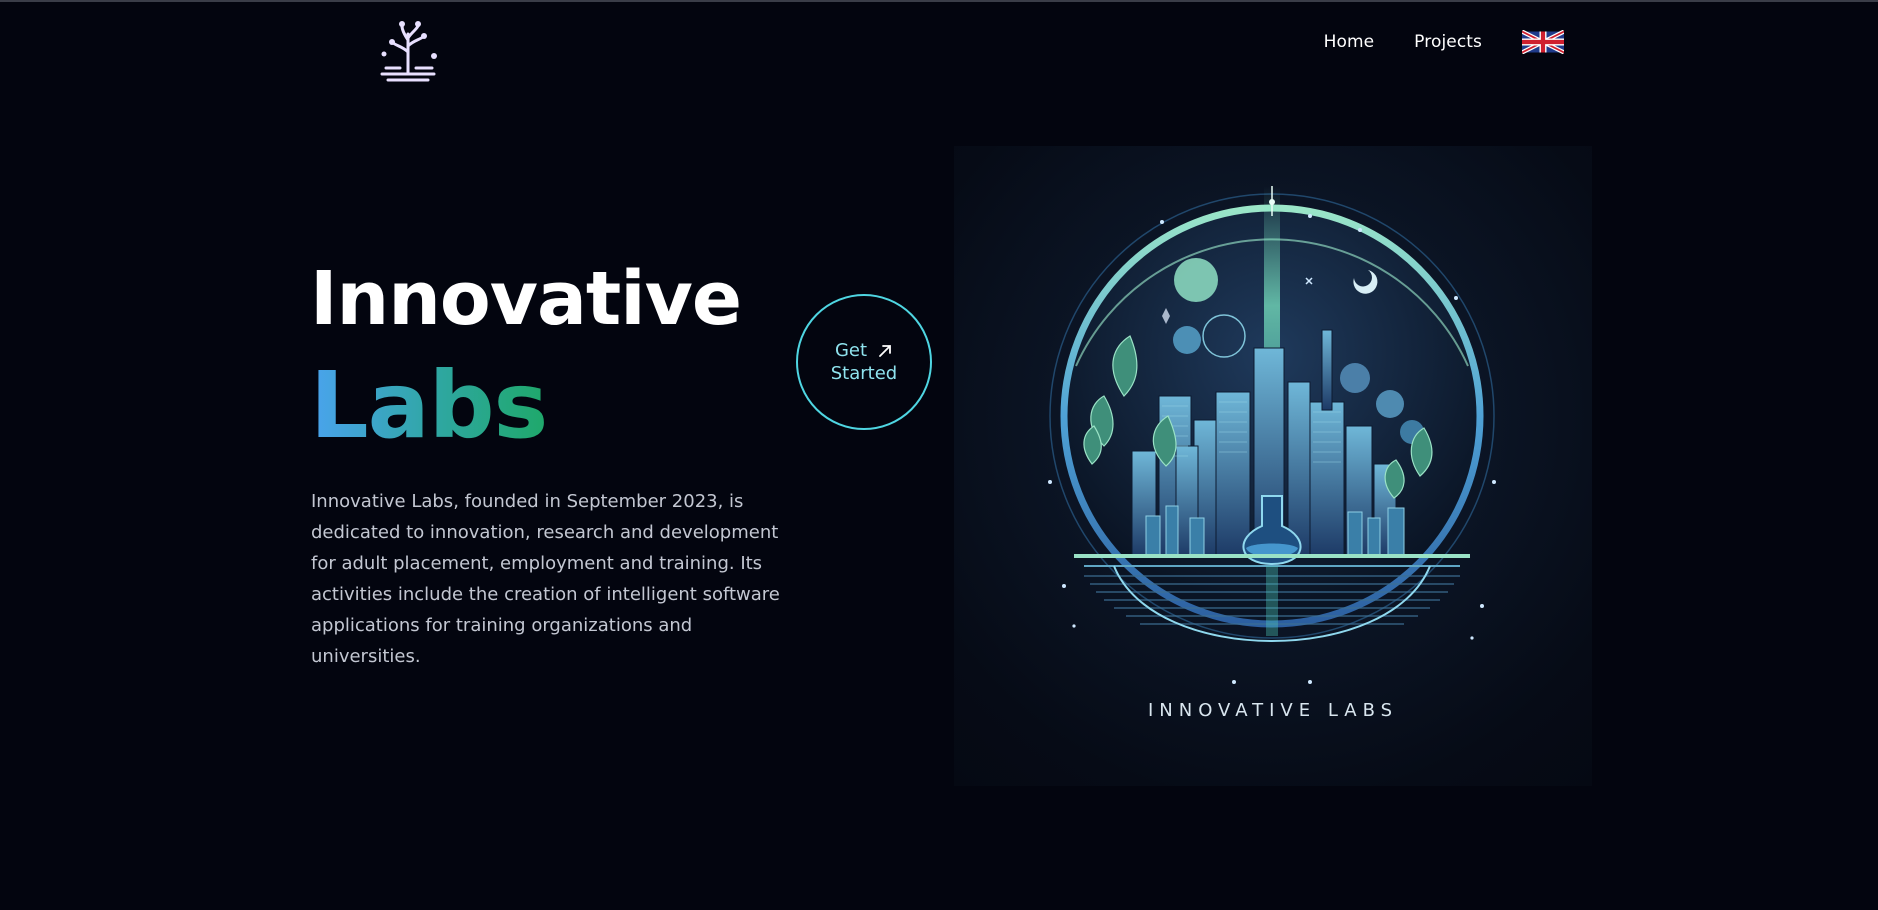 The width and height of the screenshot is (1878, 910). Describe the element at coordinates (1272, 435) in the screenshot. I see `lab-city-illustration` at that location.